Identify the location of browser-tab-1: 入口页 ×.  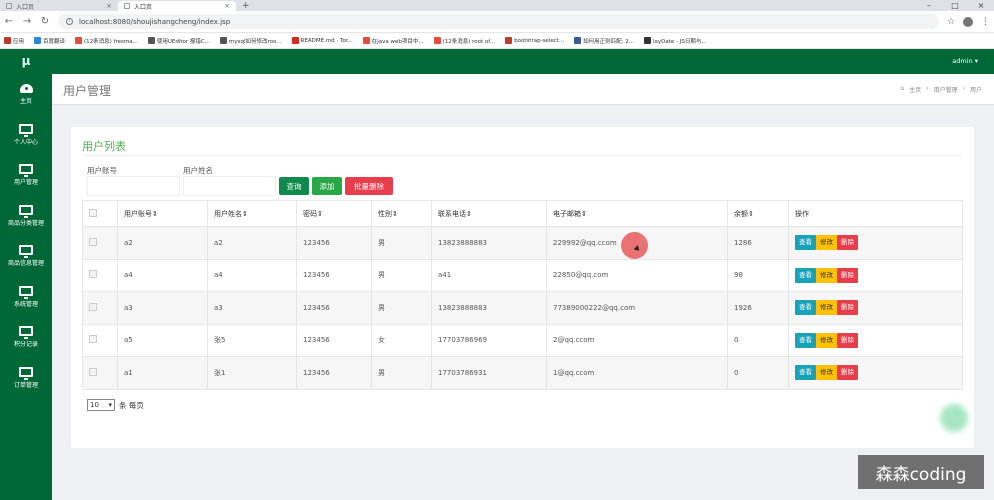
(59, 6).